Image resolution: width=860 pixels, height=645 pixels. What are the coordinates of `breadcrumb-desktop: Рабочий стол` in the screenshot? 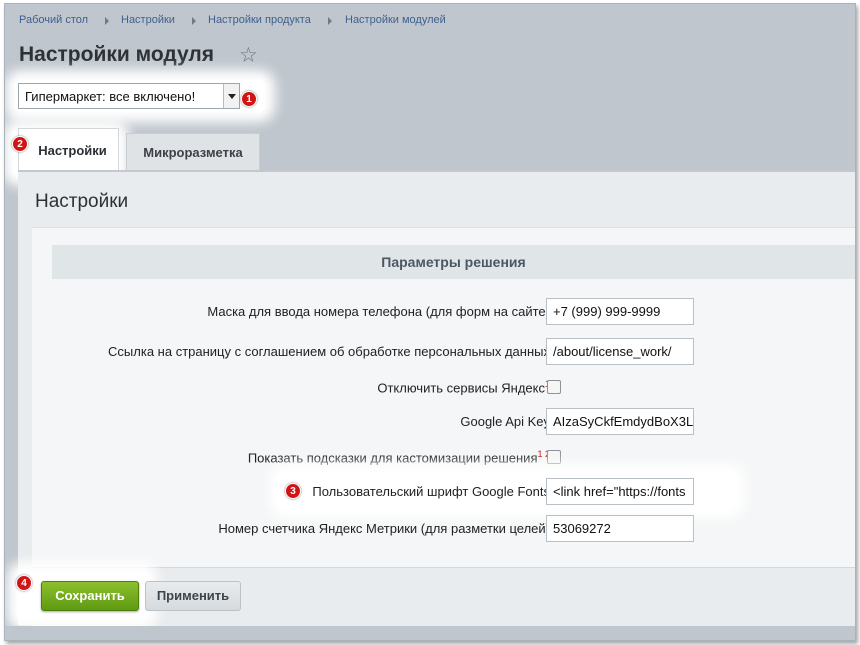 It's located at (53, 20).